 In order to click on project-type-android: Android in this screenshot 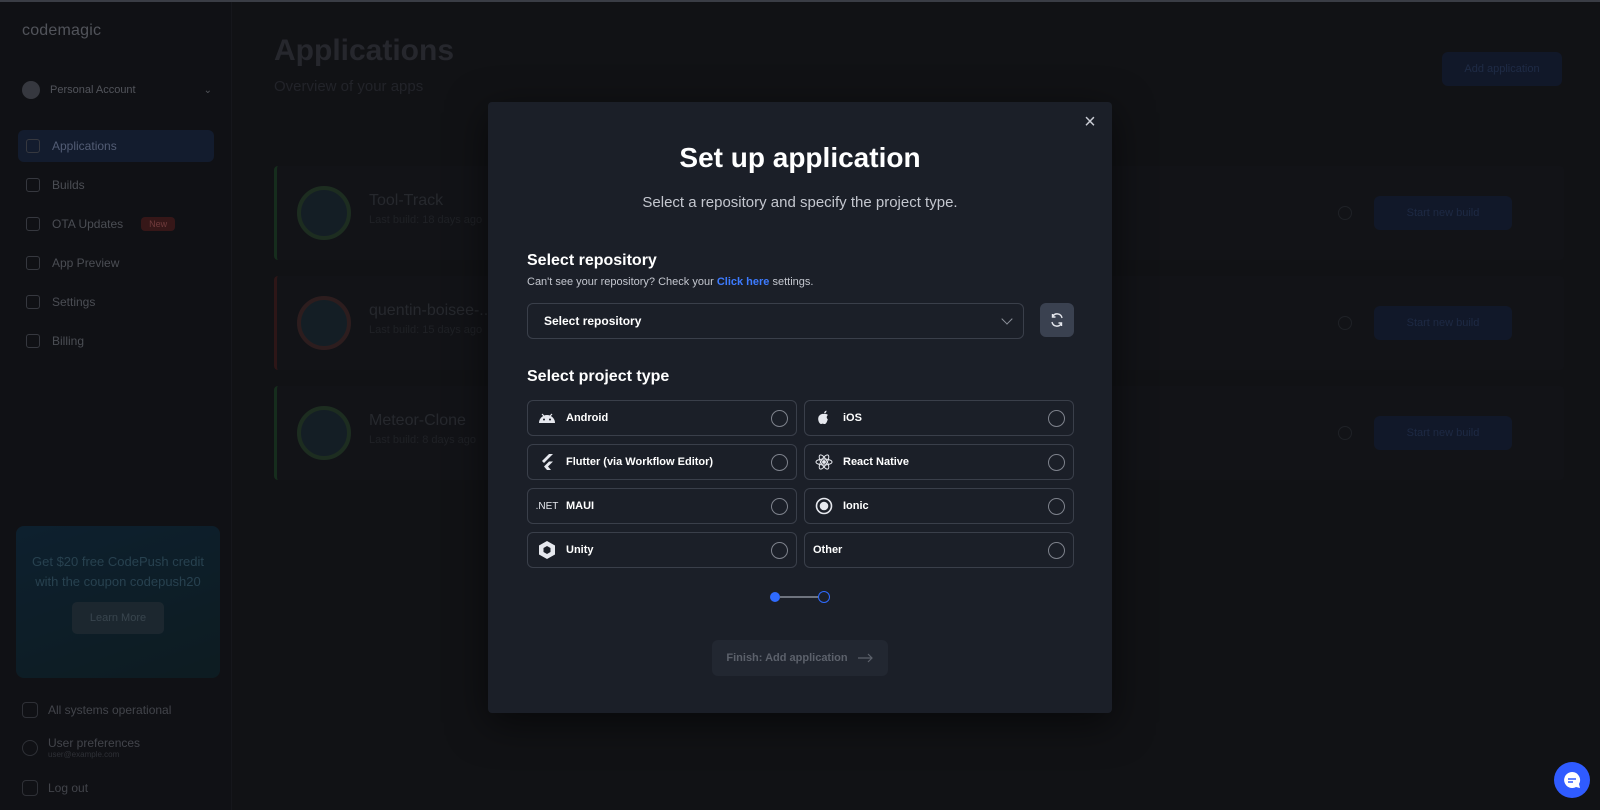, I will do `click(662, 418)`.